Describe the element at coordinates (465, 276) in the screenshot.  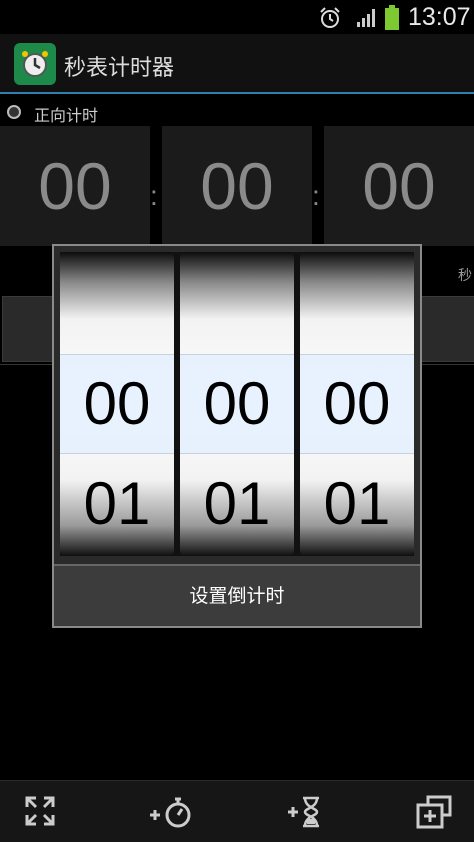
I see `seconds-unit-label: 秒` at that location.